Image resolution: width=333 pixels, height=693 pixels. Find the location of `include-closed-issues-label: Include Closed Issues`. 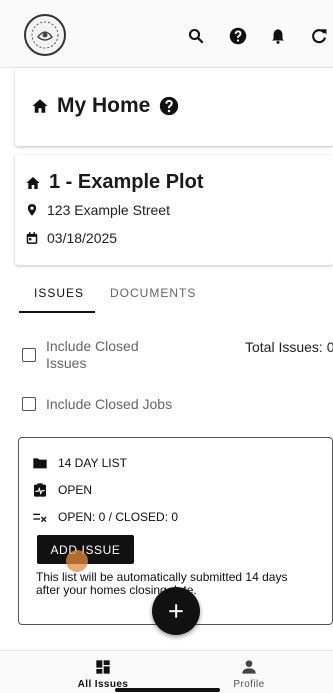

include-closed-issues-label: Include Closed Issues is located at coordinates (92, 354).